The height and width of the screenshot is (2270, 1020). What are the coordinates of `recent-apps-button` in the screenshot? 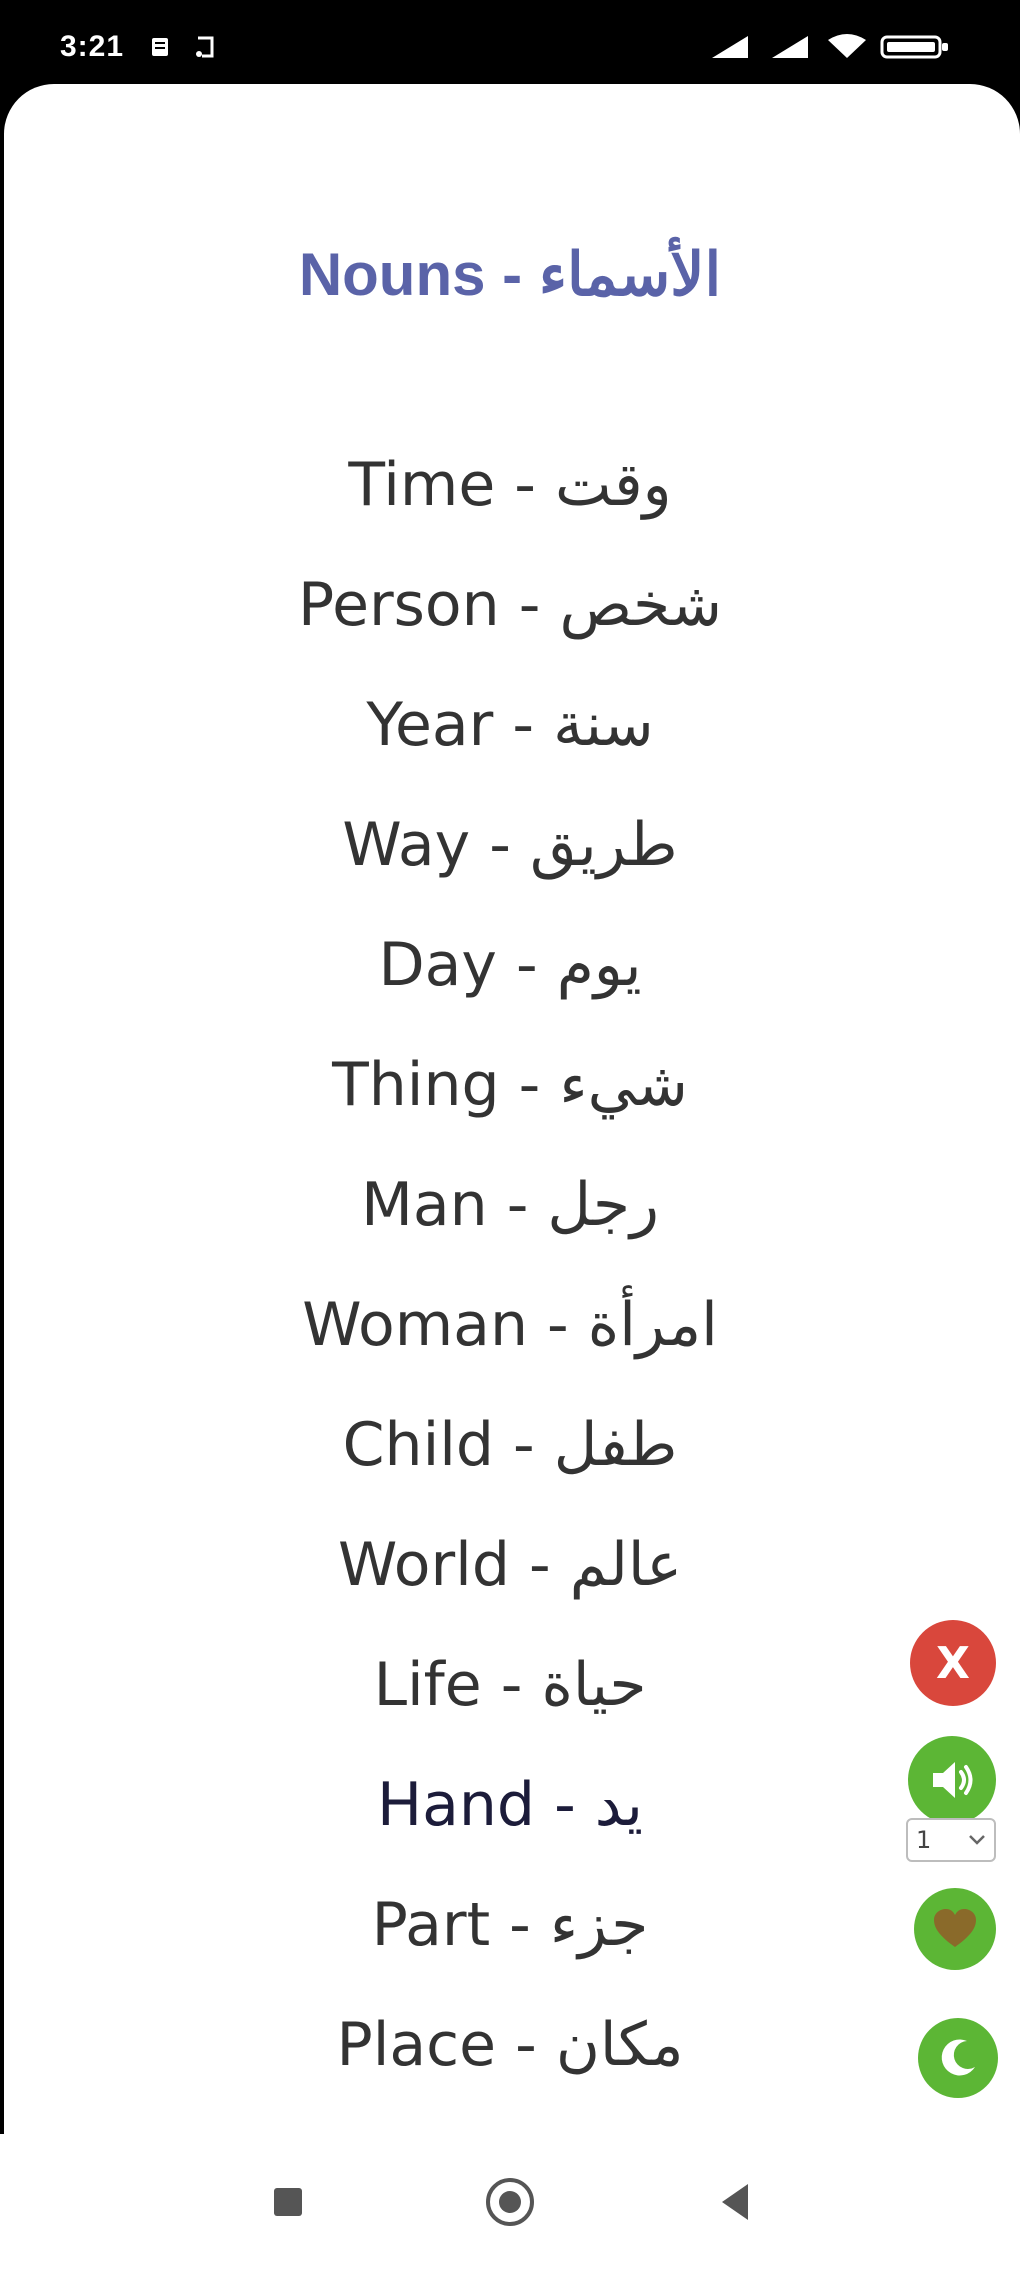 It's located at (288, 2202).